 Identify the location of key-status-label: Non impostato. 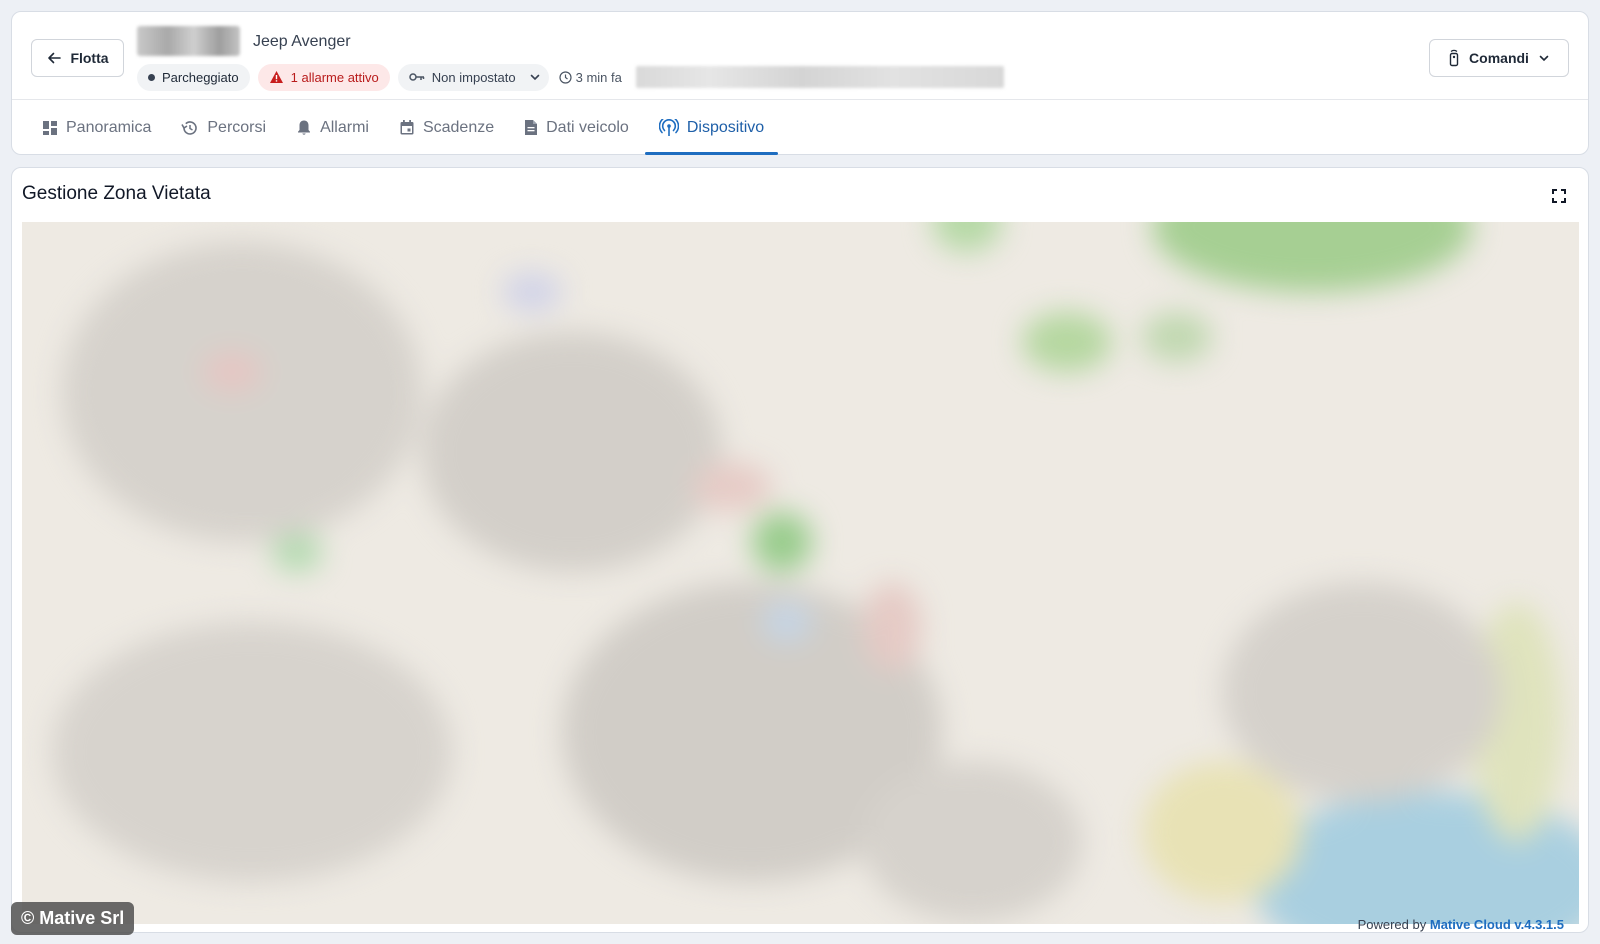
(473, 77).